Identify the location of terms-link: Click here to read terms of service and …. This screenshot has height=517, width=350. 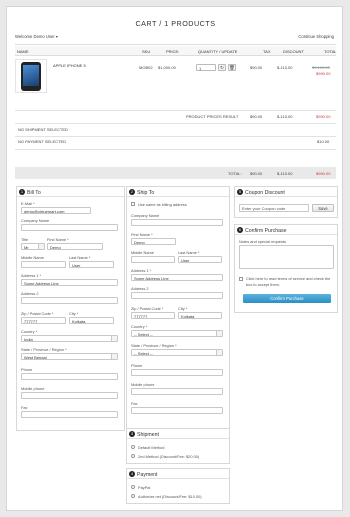
(289, 281).